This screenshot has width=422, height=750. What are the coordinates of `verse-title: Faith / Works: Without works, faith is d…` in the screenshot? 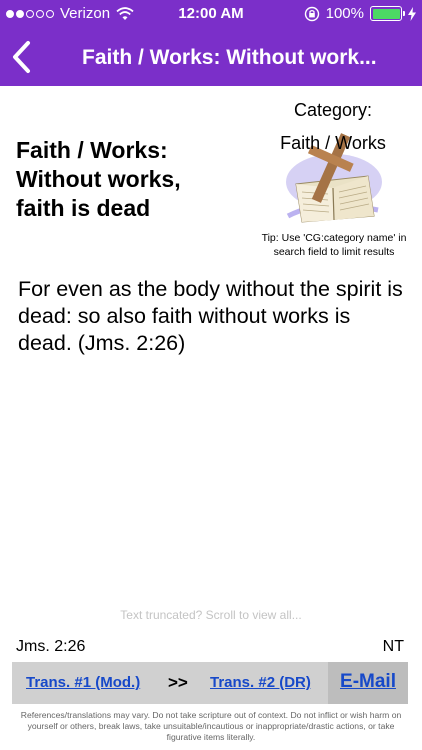 It's located at (98, 179).